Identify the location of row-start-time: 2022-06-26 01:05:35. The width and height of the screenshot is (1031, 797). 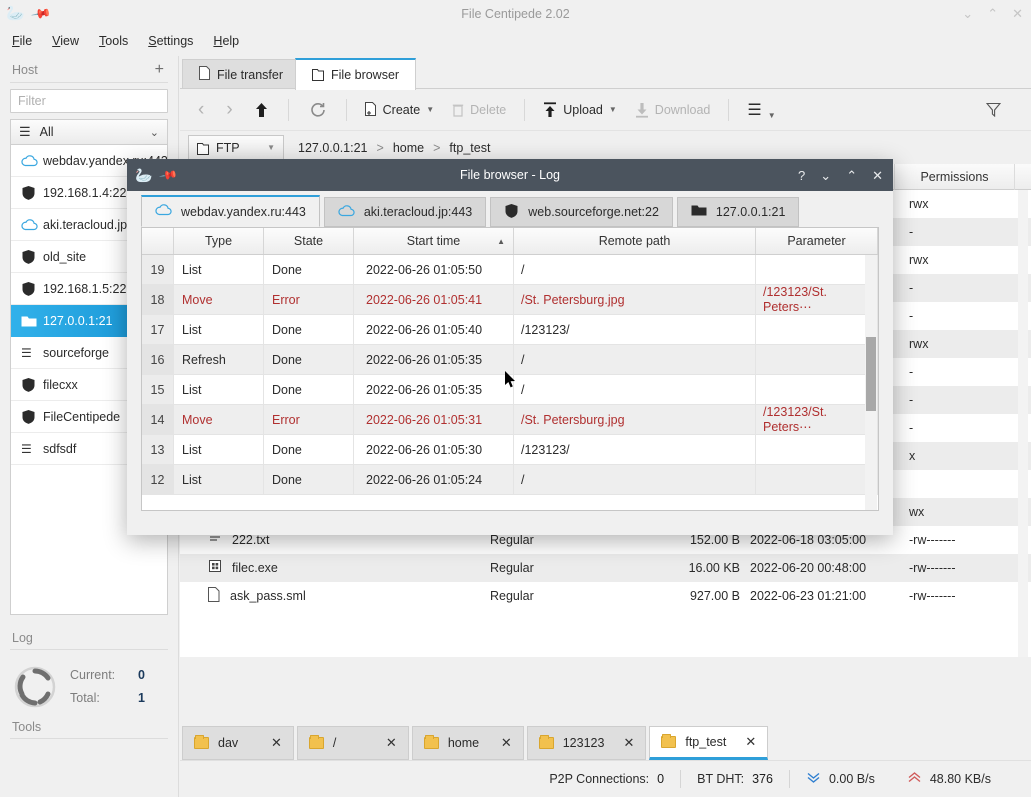
(434, 389).